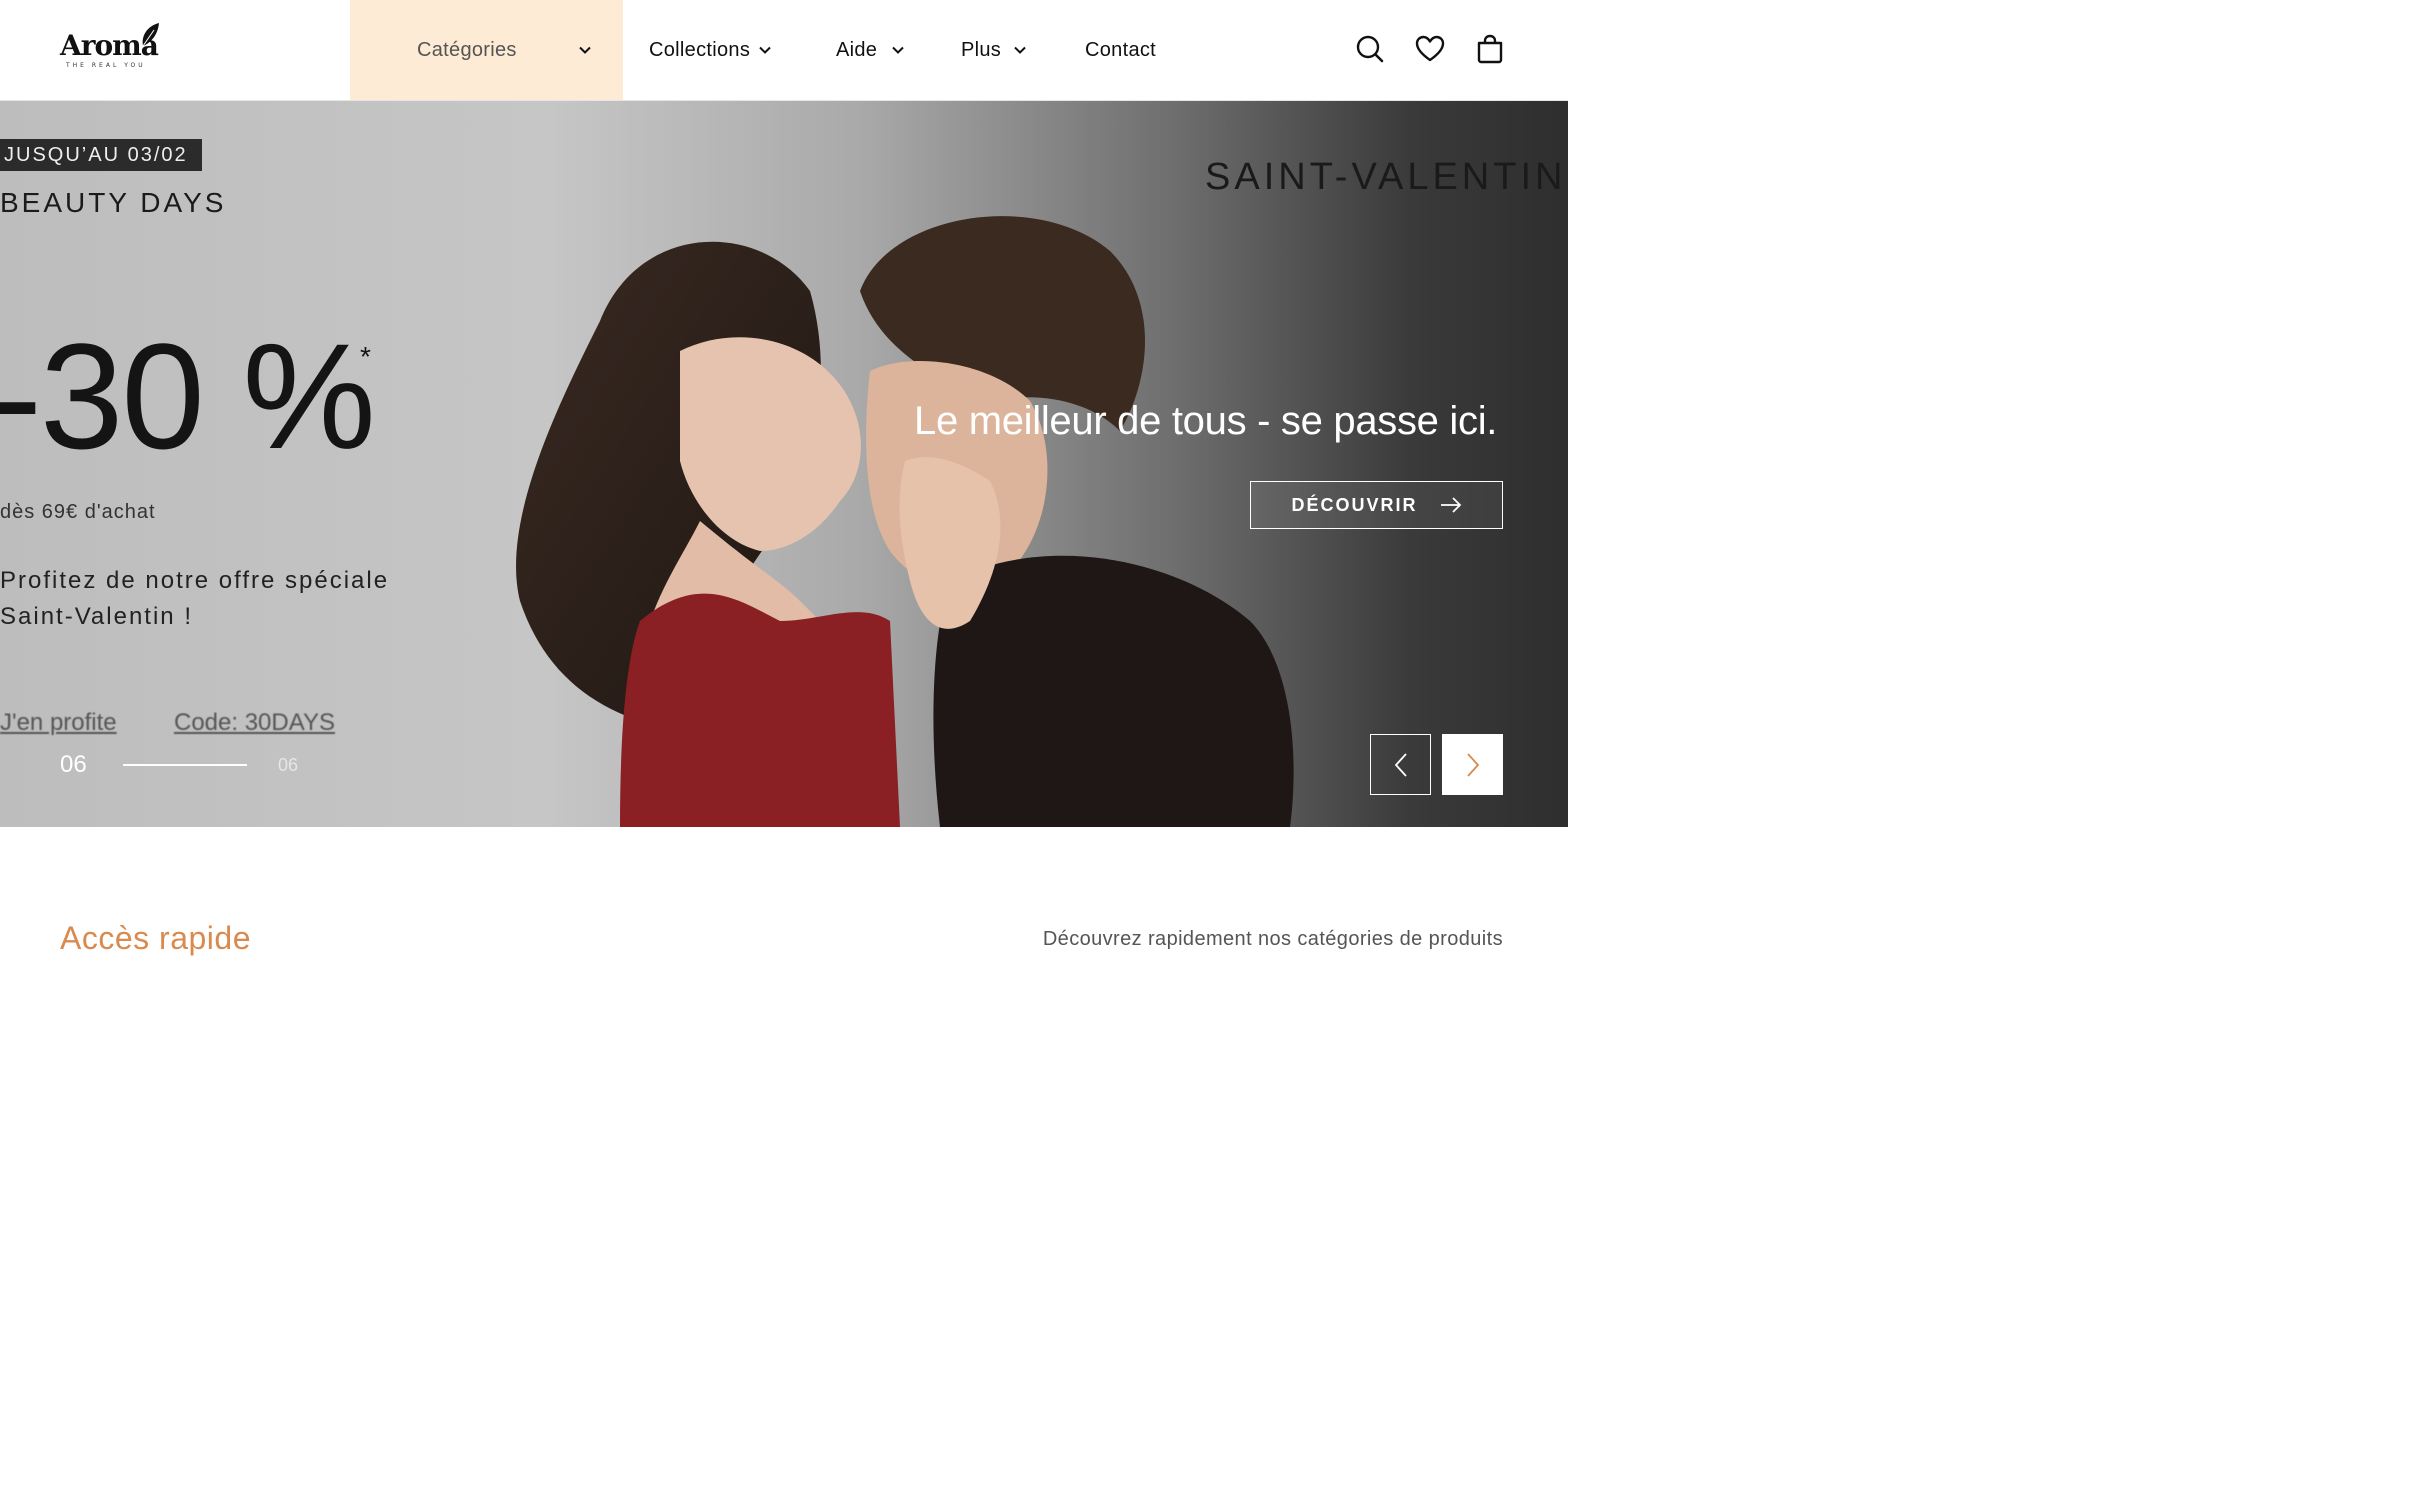 This screenshot has width=2424, height=1512. I want to click on chevron-right-icon, so click(1472, 764).